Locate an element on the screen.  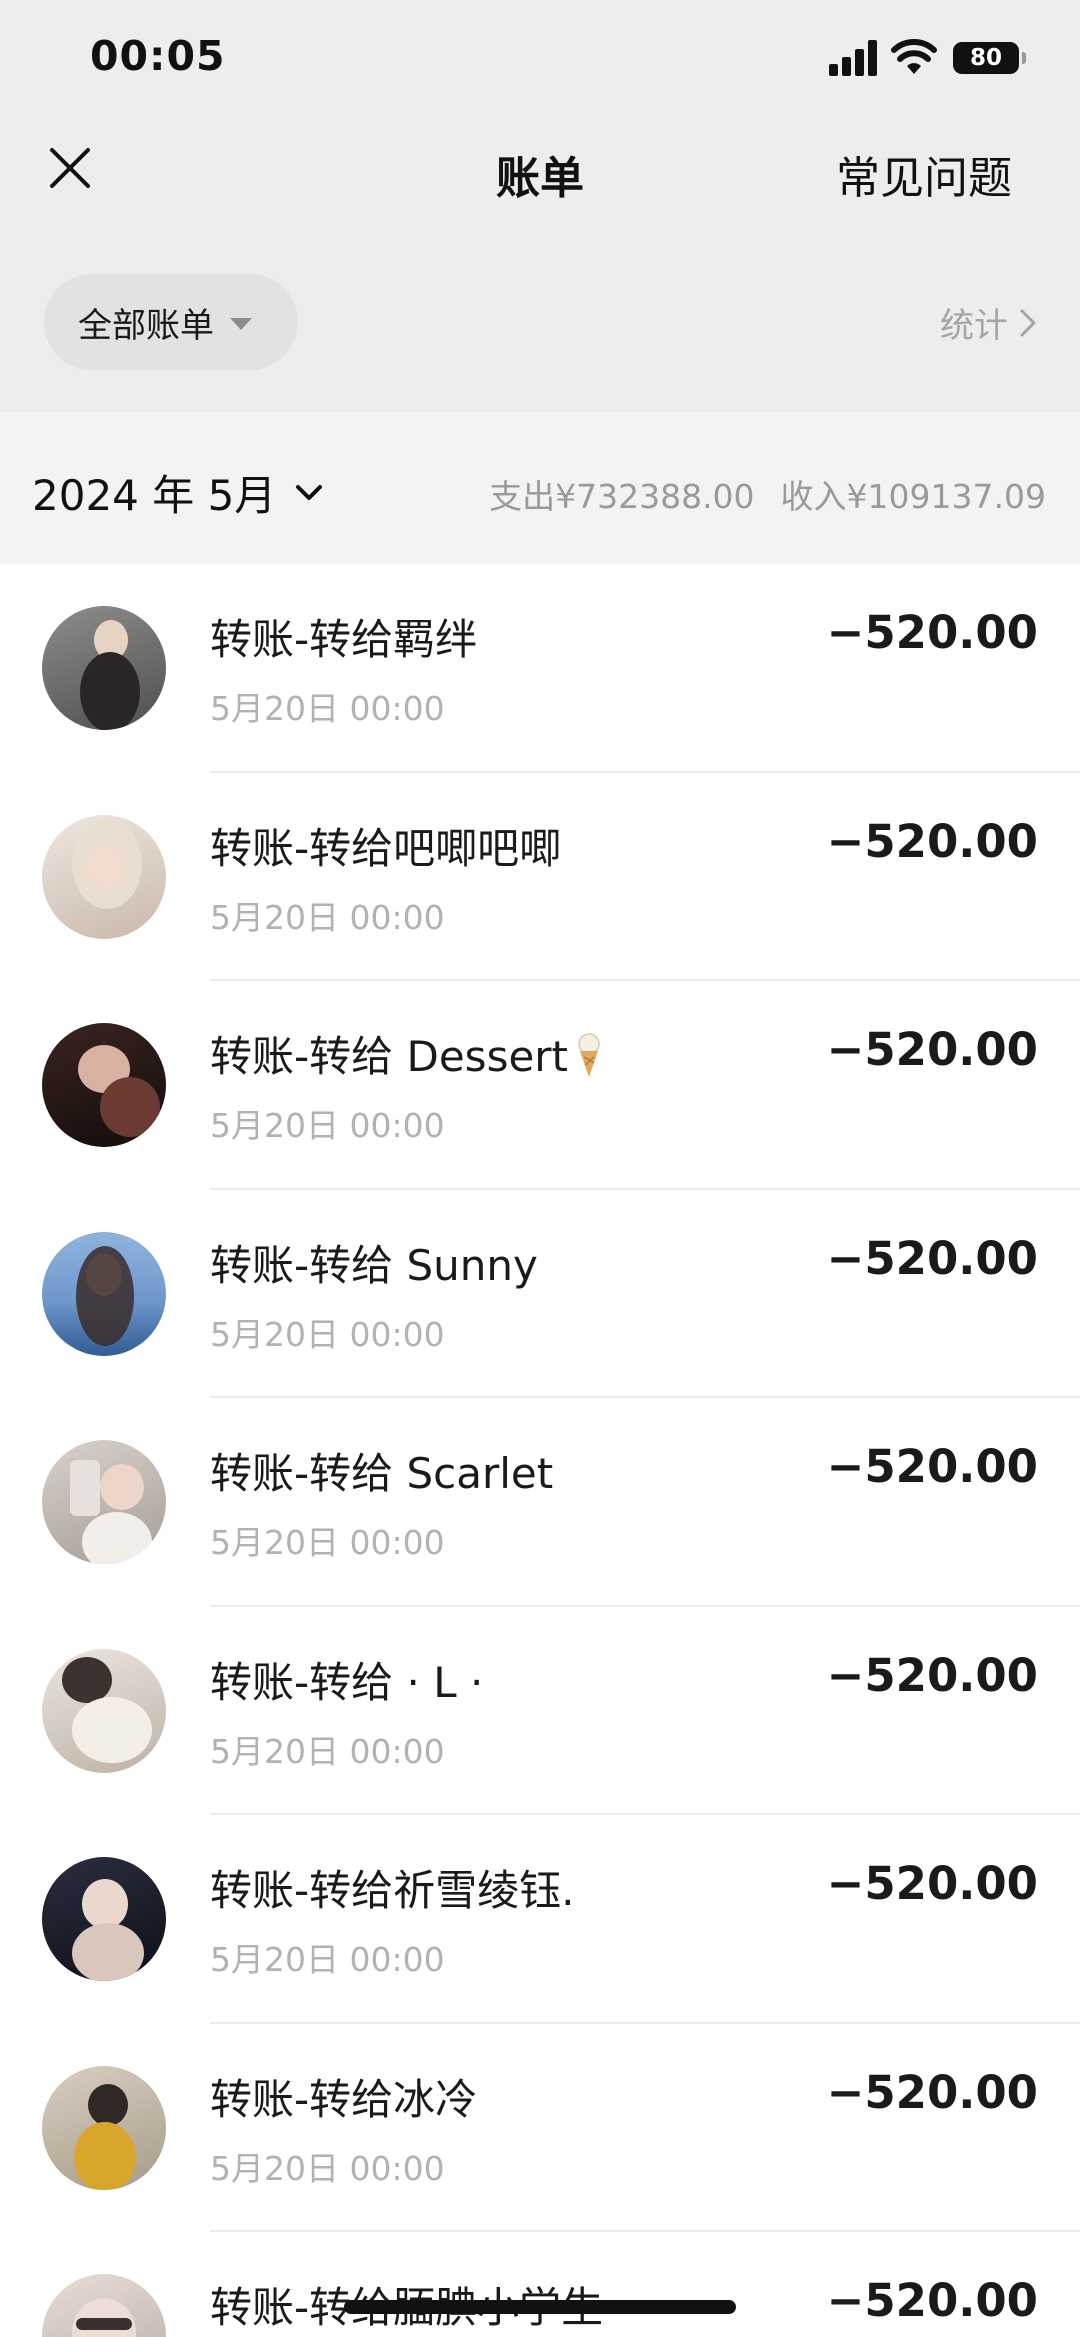
faq-link: 常见问题 is located at coordinates (924, 174).